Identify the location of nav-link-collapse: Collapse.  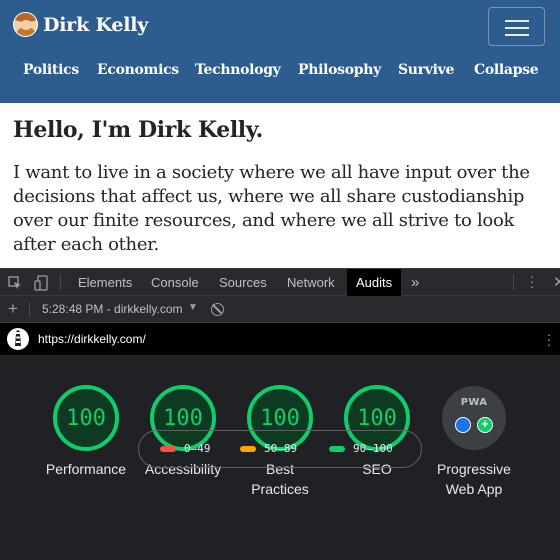
(506, 70).